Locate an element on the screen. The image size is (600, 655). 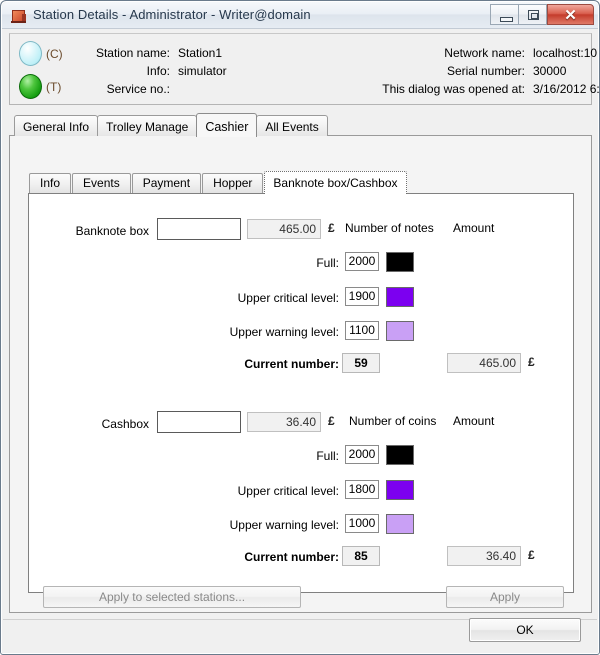
banknote-upper-warning-value: 1100 is located at coordinates (362, 330).